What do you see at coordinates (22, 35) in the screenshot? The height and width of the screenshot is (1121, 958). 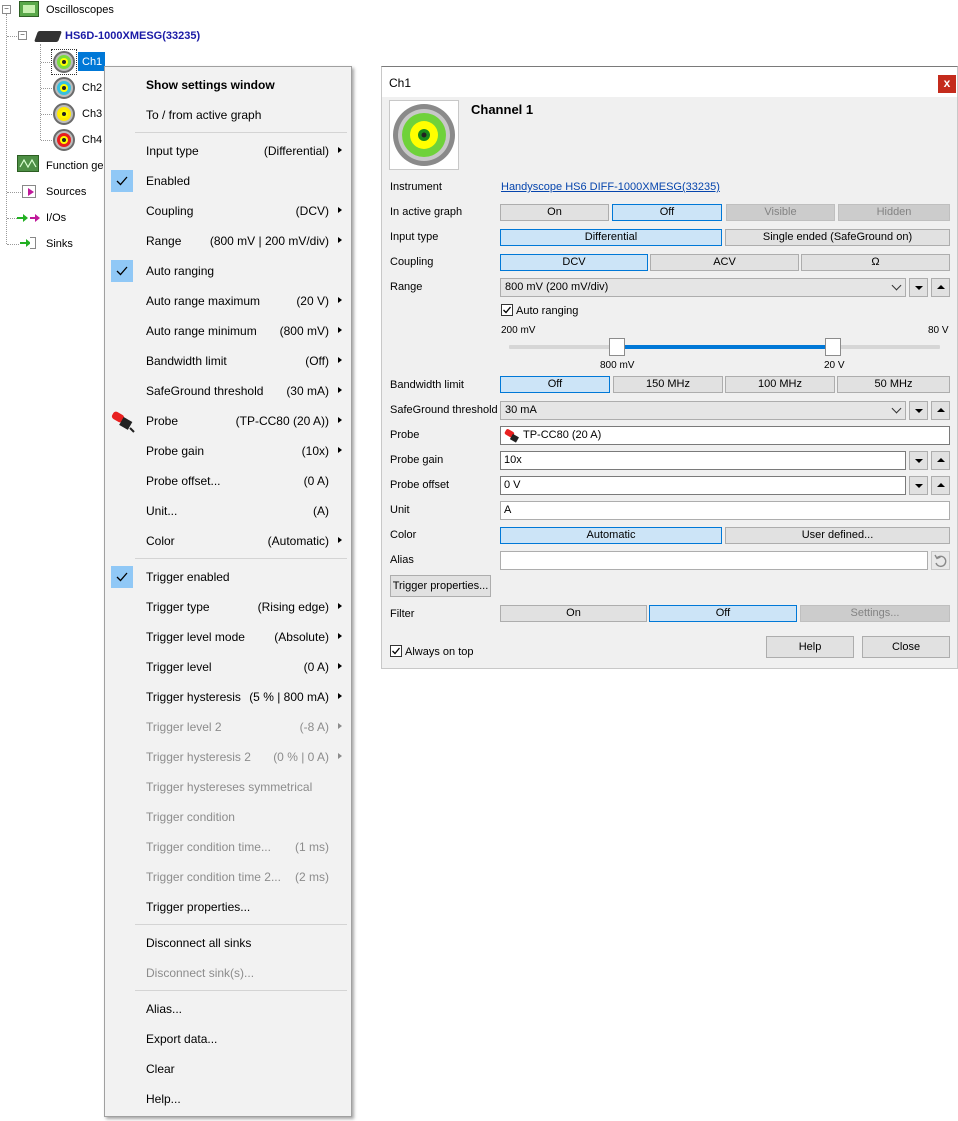 I see `collapse-device-icon: −` at bounding box center [22, 35].